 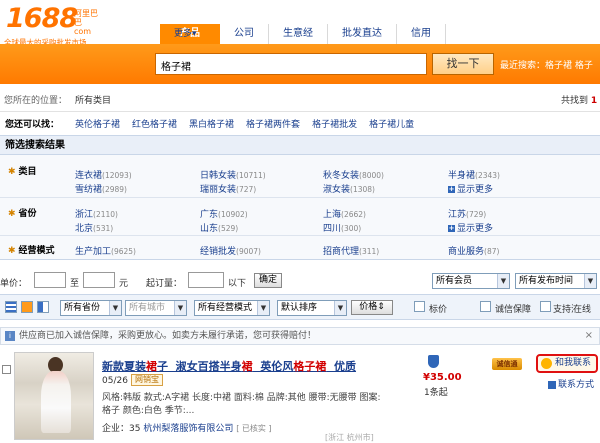 What do you see at coordinates (436, 393) in the screenshot?
I see `product-moq: 1条起` at bounding box center [436, 393].